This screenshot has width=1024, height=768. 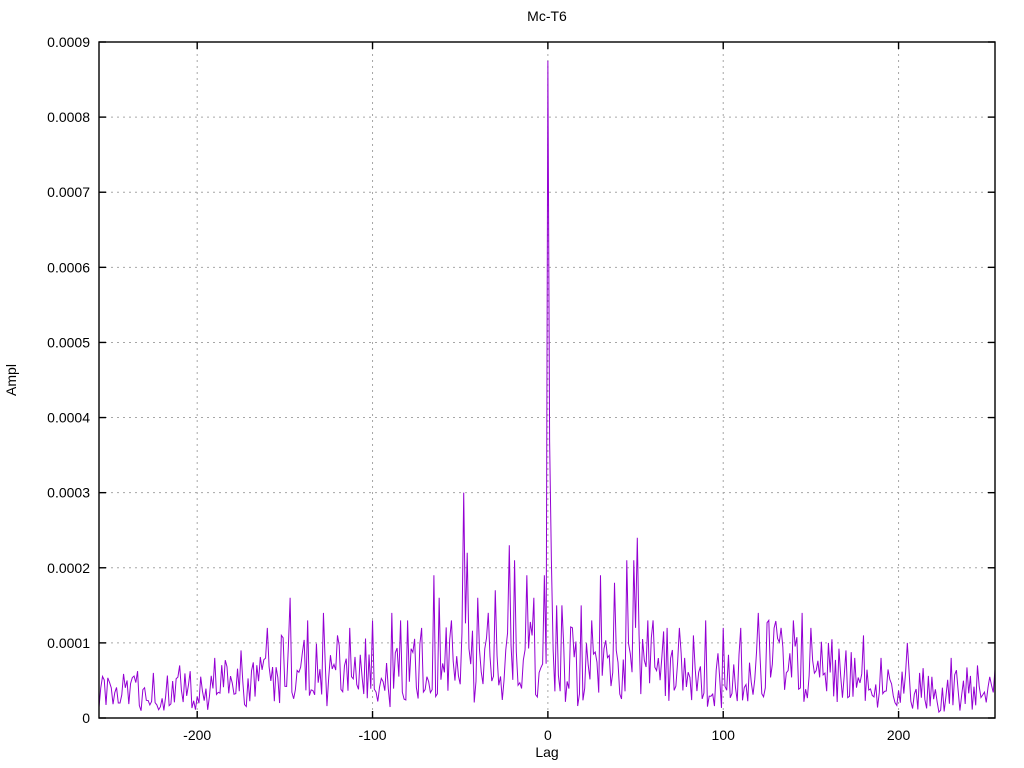 I want to click on x-tick-label: 200, so click(x=899, y=735).